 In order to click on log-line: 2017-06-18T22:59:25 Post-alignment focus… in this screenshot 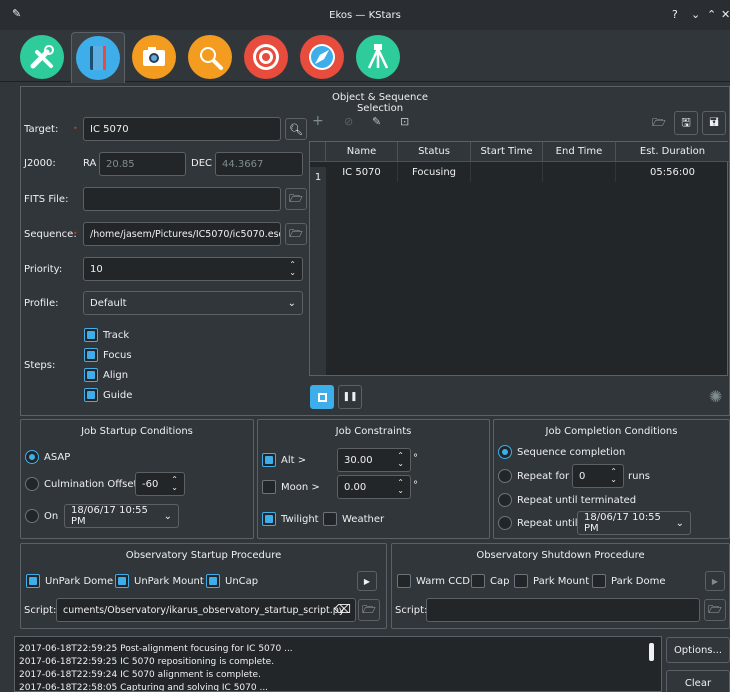, I will do `click(156, 649)`.